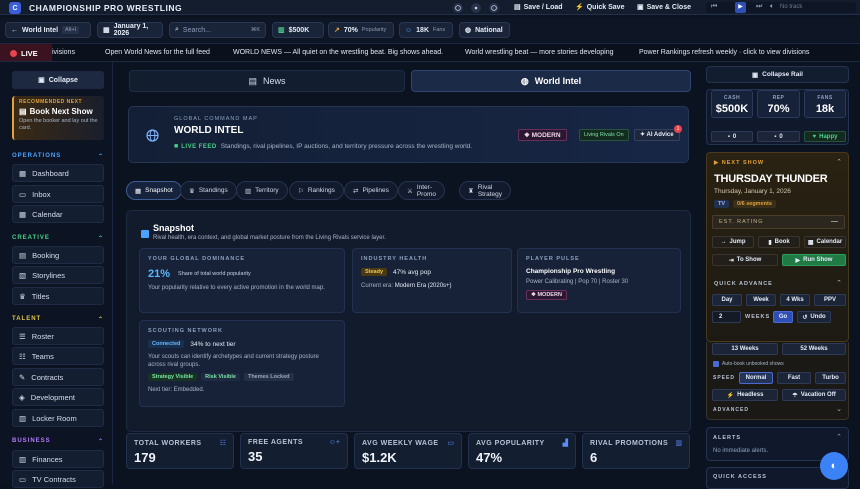 The width and height of the screenshot is (860, 489). I want to click on speed-fast-button: Fast, so click(794, 378).